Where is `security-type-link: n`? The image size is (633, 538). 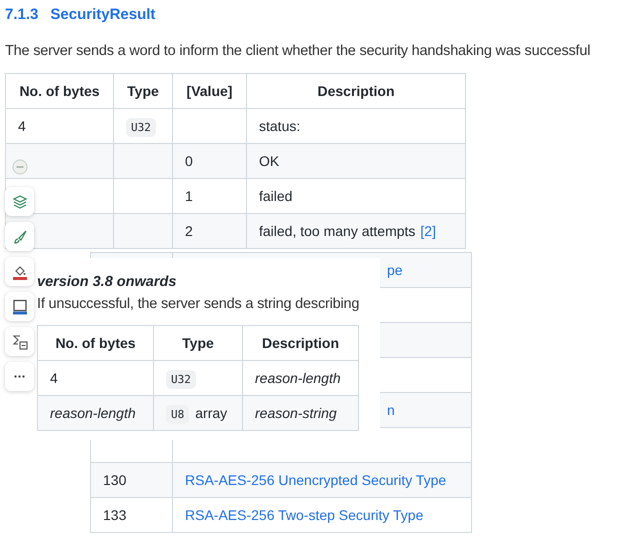 security-type-link: n is located at coordinates (391, 410).